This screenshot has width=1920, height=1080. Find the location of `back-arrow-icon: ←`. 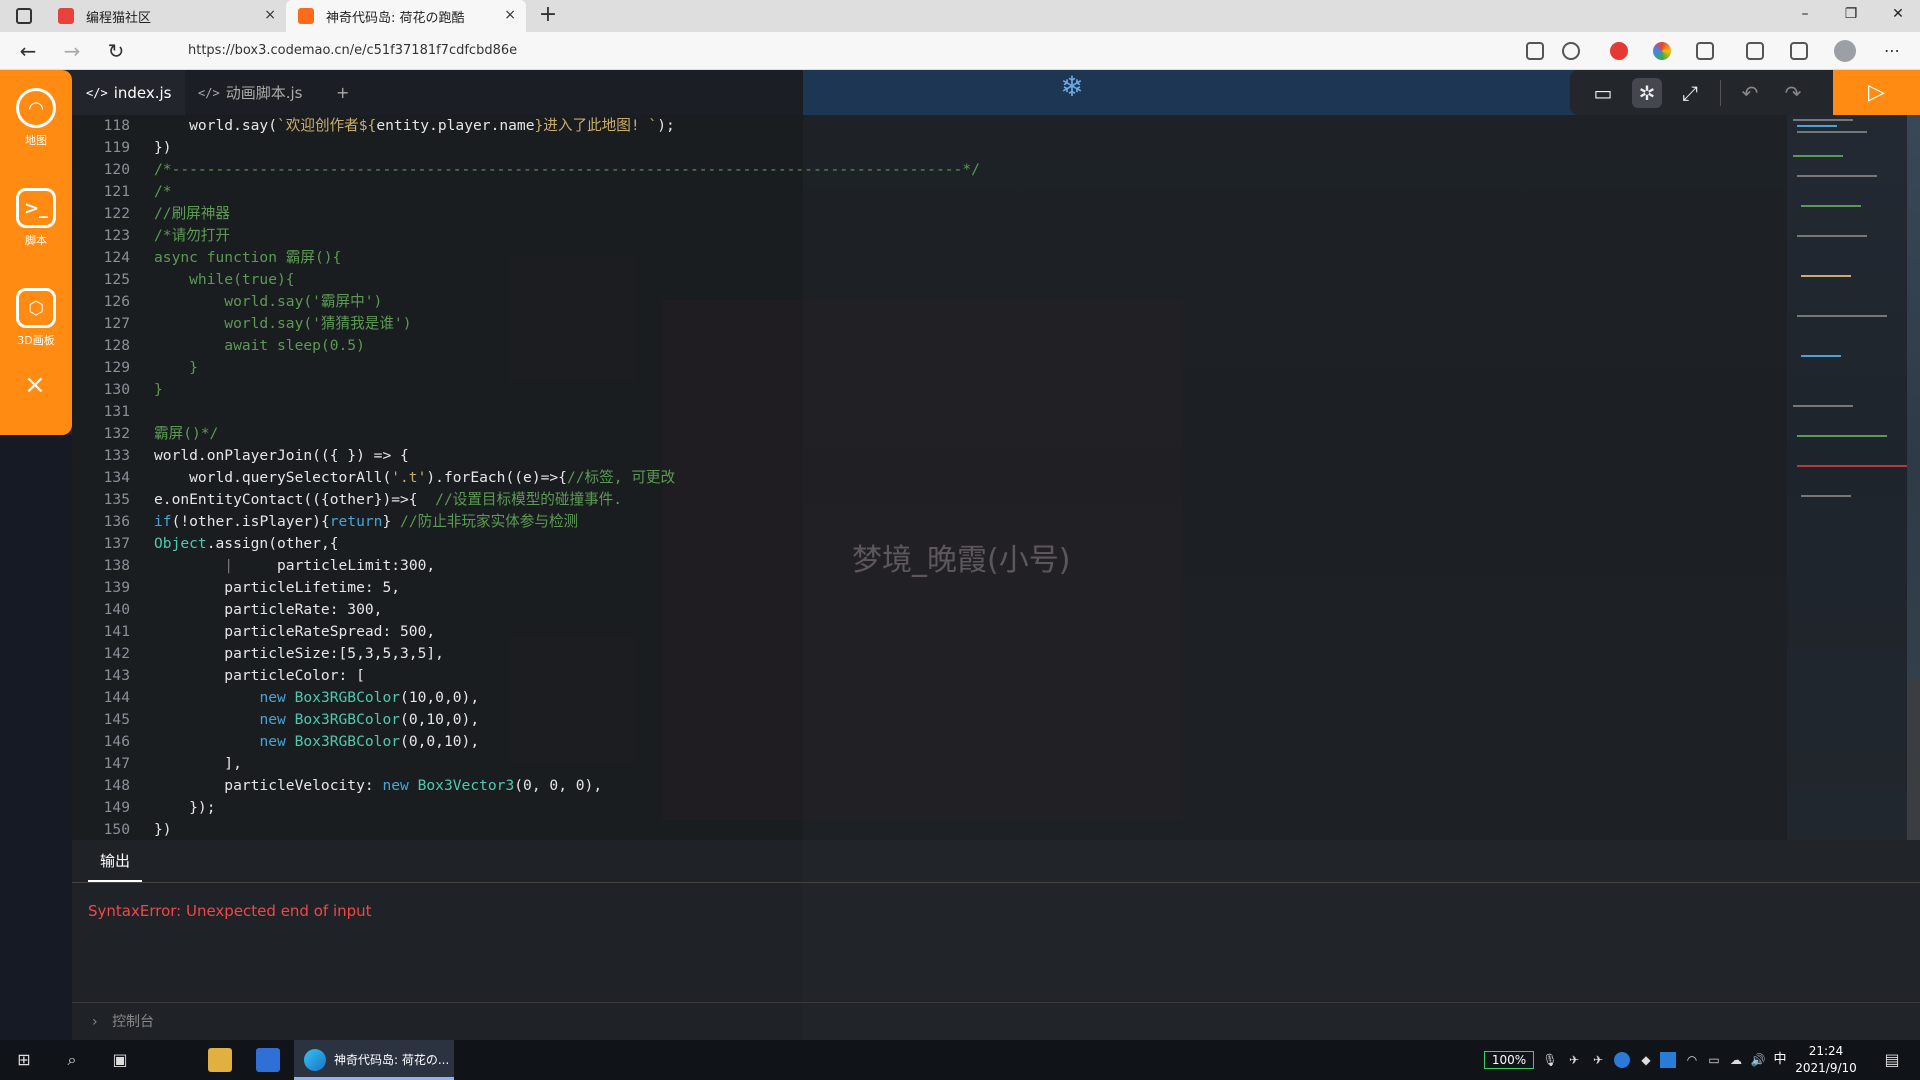

back-arrow-icon: ← is located at coordinates (28, 51).